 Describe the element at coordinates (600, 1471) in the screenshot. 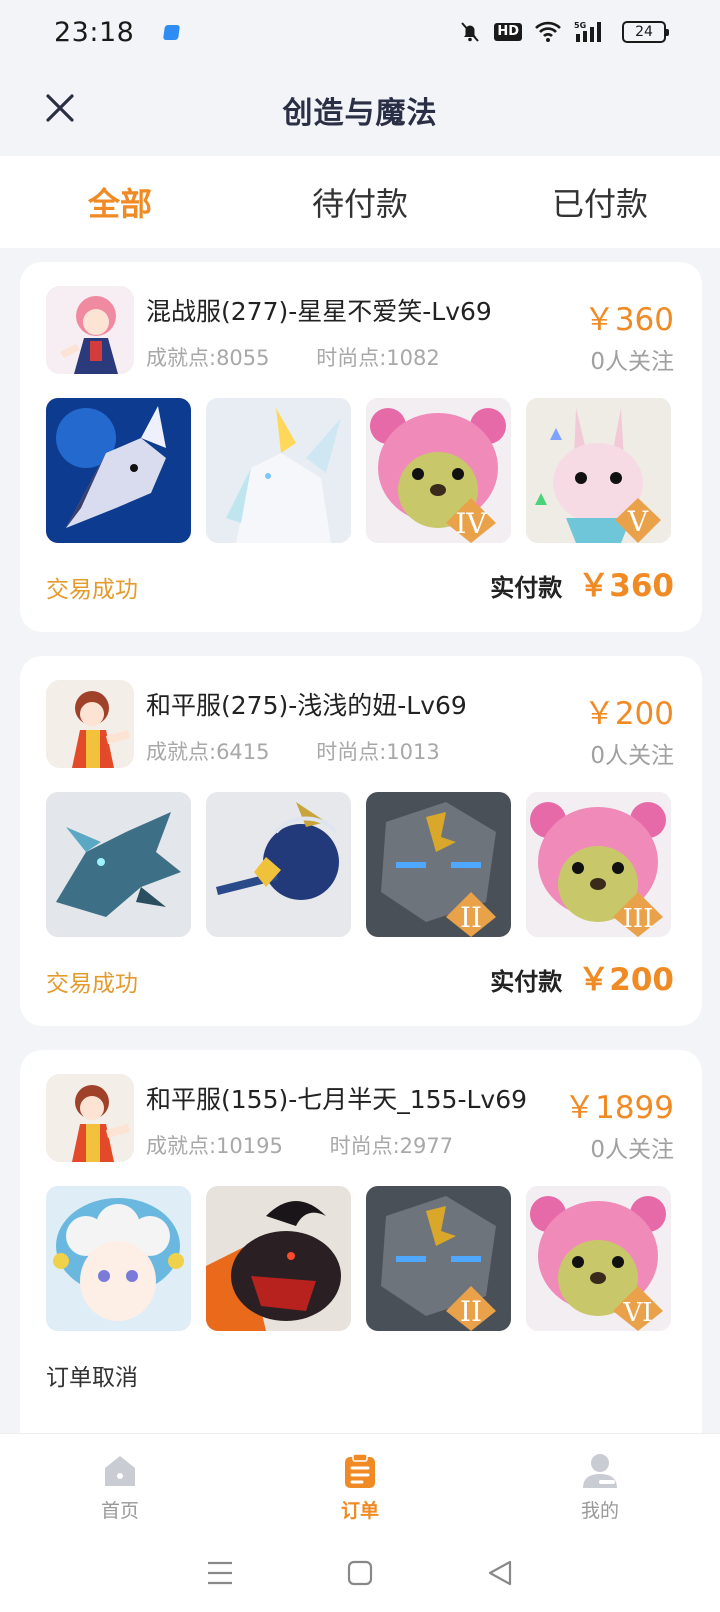

I see `profile-icon` at that location.